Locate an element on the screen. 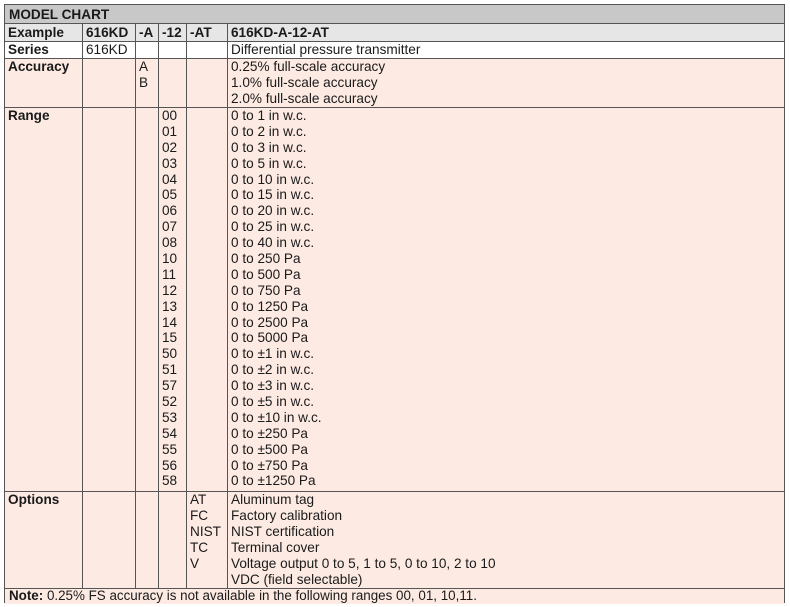 Image resolution: width=790 pixels, height=607 pixels. range-code: 02 is located at coordinates (170, 147).